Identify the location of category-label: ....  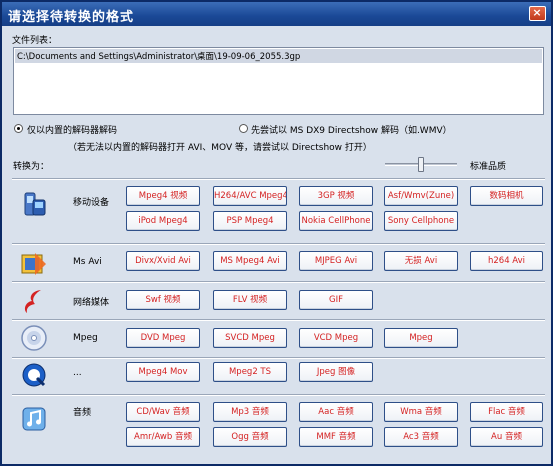
(77, 373).